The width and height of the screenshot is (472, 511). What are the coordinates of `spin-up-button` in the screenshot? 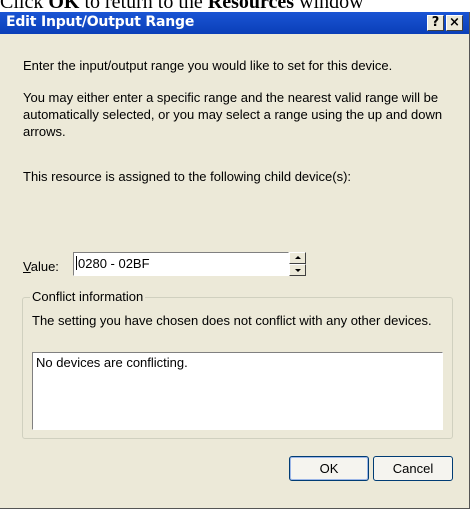 It's located at (297, 258).